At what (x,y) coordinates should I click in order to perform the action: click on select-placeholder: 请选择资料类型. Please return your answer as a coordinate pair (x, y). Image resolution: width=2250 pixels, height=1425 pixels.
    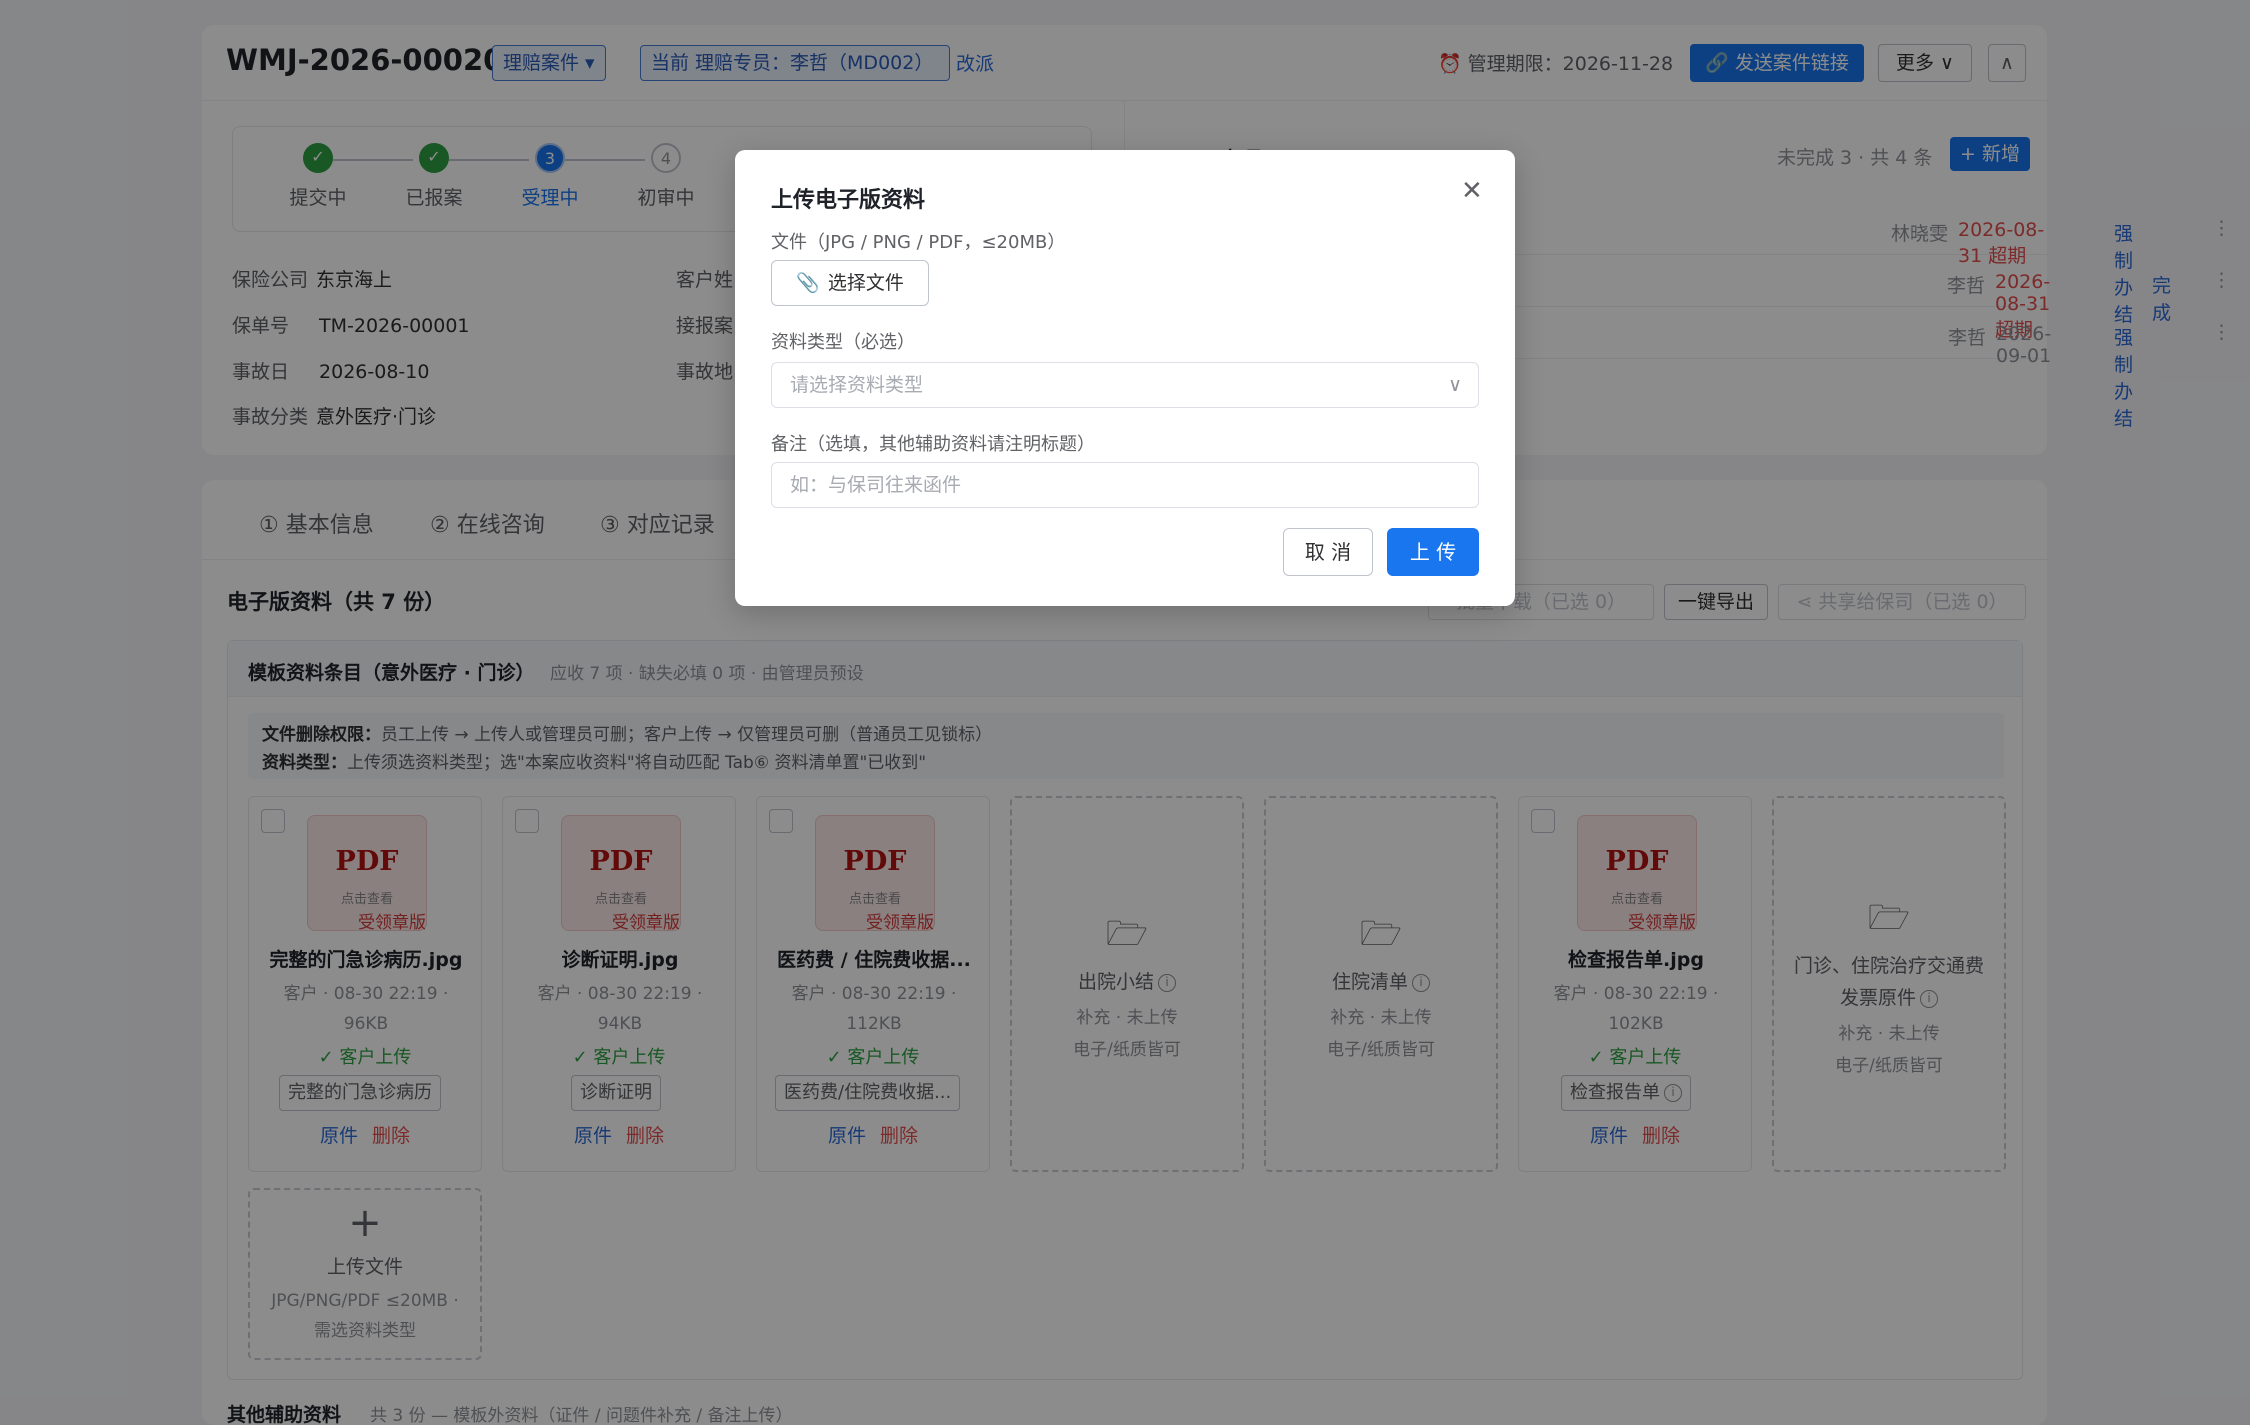
    Looking at the image, I should click on (857, 385).